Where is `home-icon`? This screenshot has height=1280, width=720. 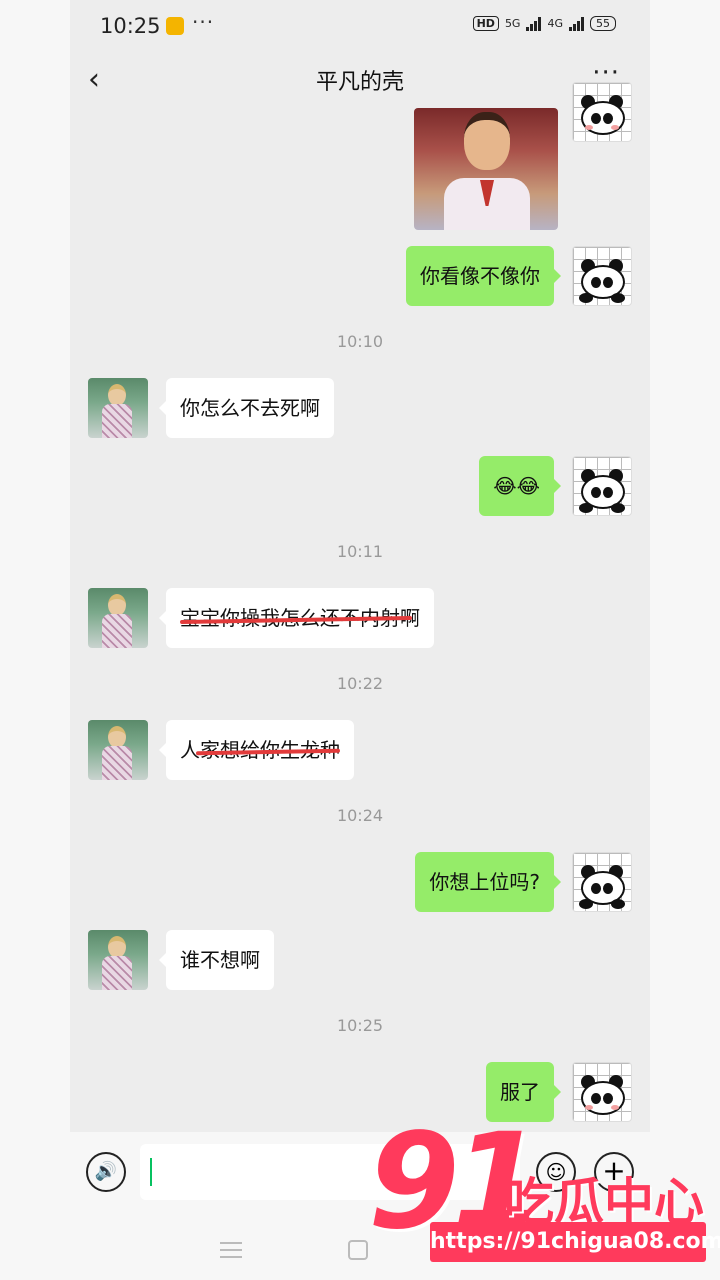
home-icon is located at coordinates (358, 1250).